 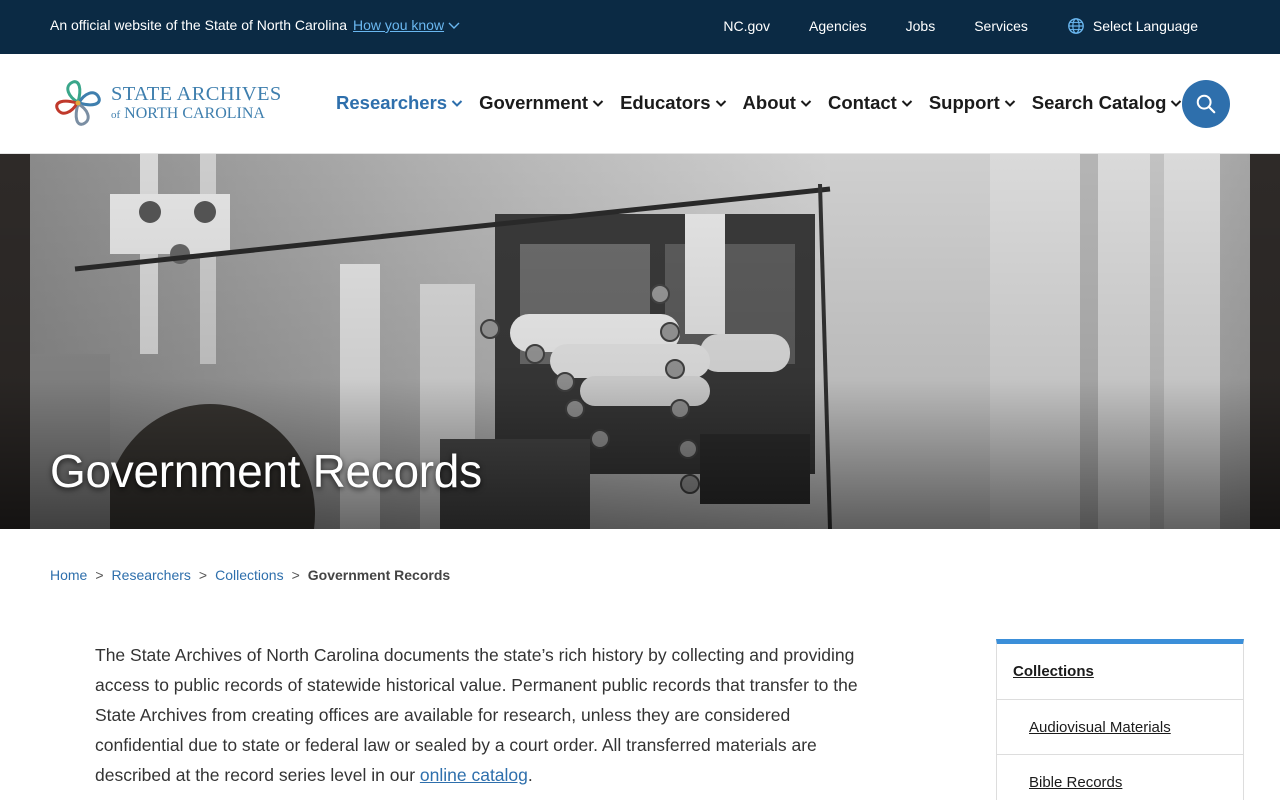 I want to click on nav-educators-label: Educators, so click(x=665, y=102).